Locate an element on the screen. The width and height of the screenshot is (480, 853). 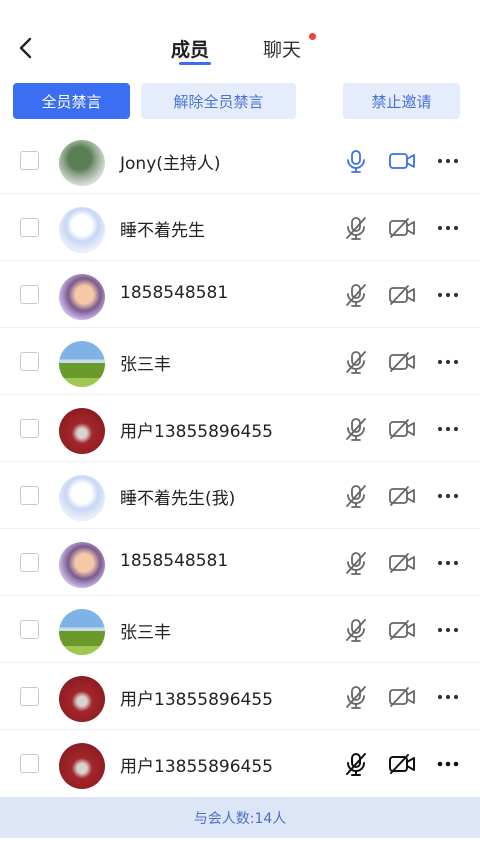
camera-on-icon is located at coordinates (402, 161).